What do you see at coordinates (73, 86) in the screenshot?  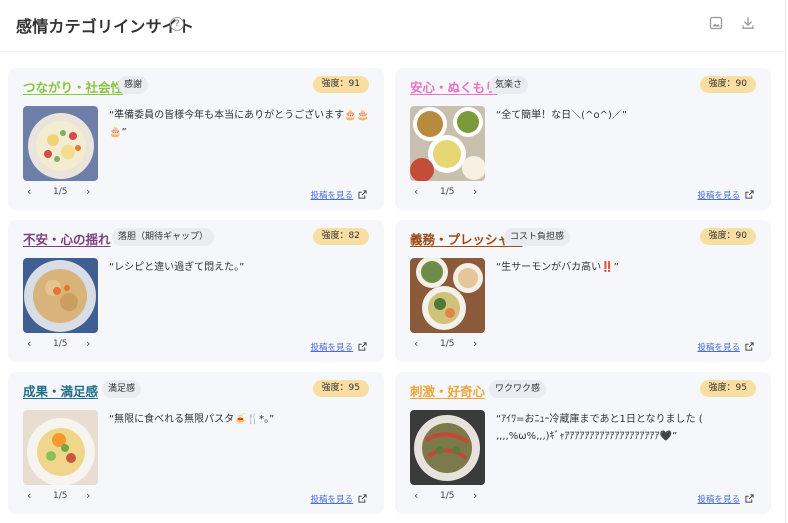 I see `category-link: つながり・社会性` at bounding box center [73, 86].